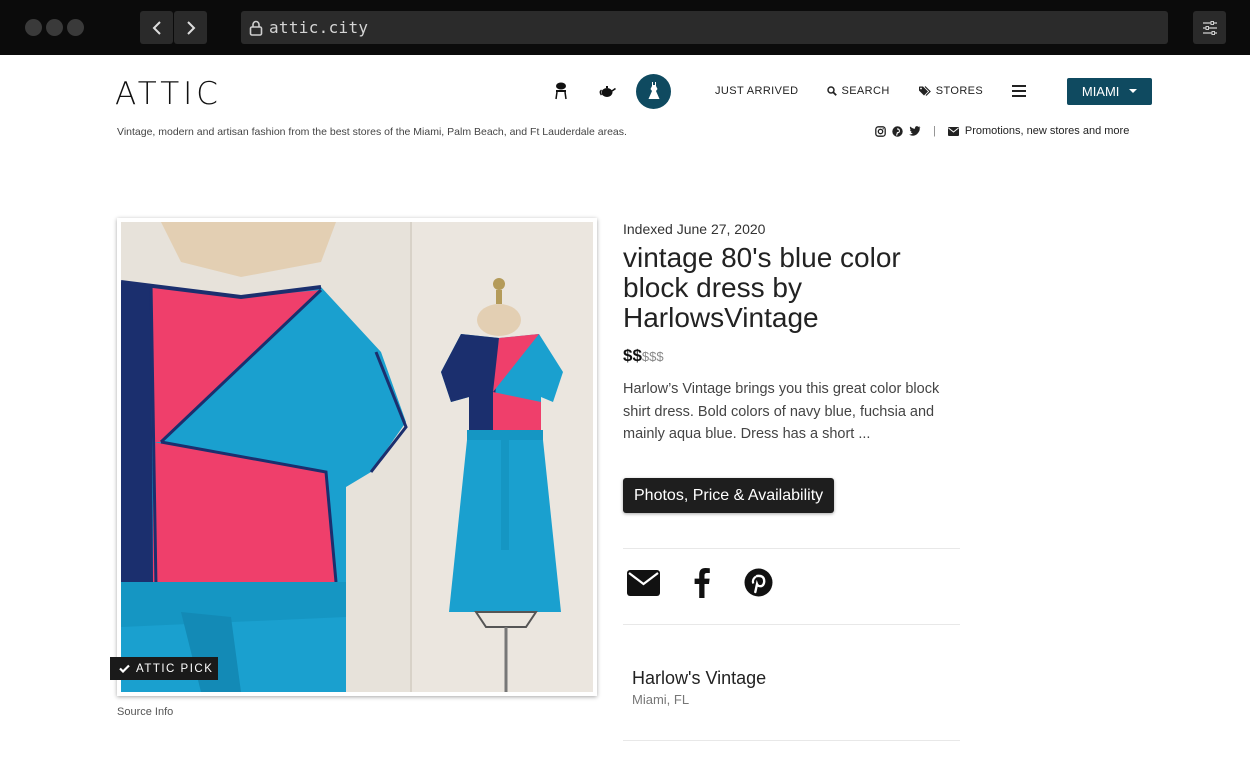 Image resolution: width=1250 pixels, height=762 pixels. I want to click on search-link: SEARCH, so click(858, 91).